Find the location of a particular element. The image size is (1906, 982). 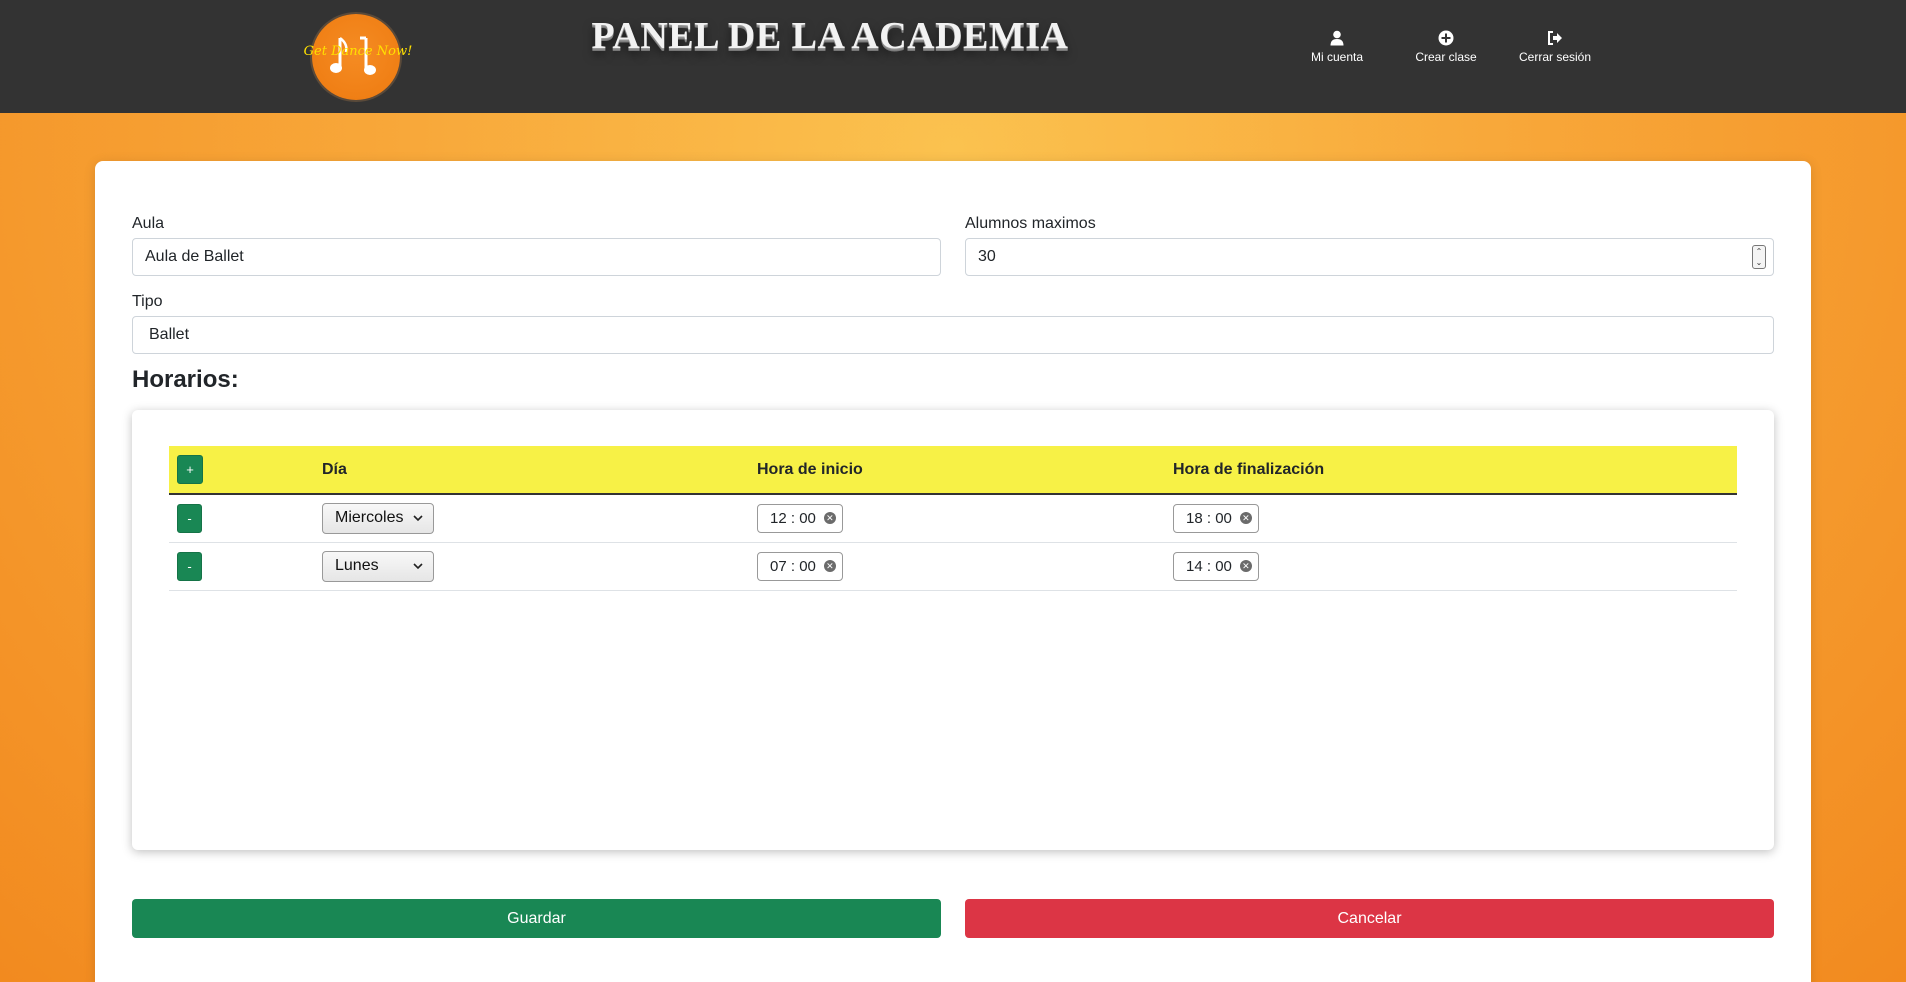

alumnos-spinner: ⌃ ⌄ is located at coordinates (1759, 257).